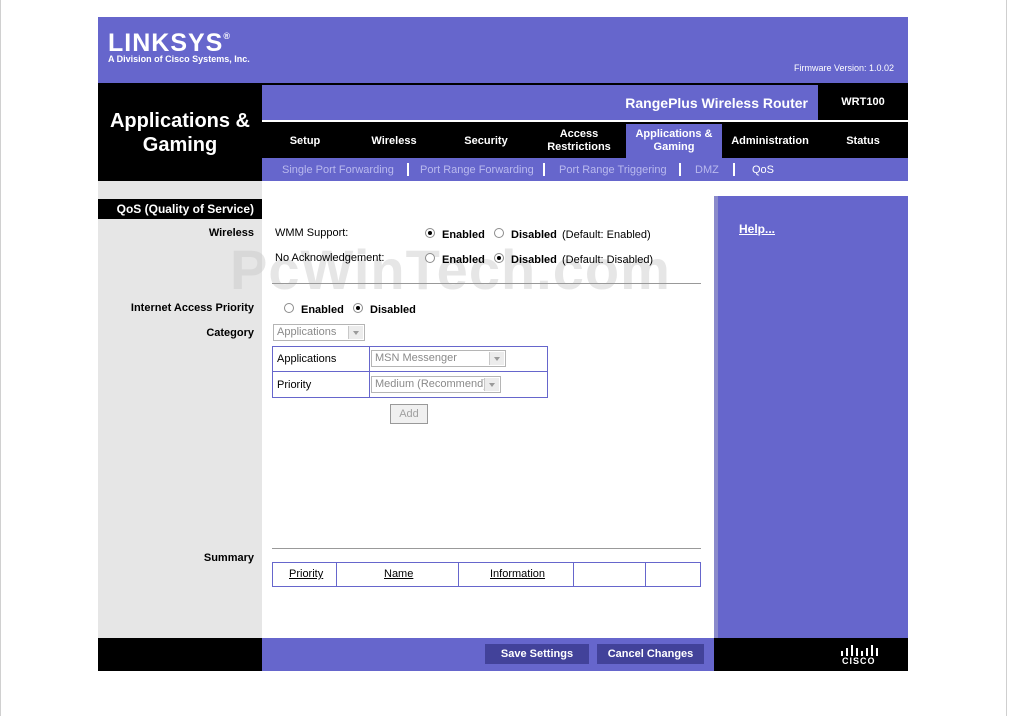 The width and height of the screenshot is (1022, 716). I want to click on logo-tagline: A Division of Cisco Systems, Inc., so click(179, 59).